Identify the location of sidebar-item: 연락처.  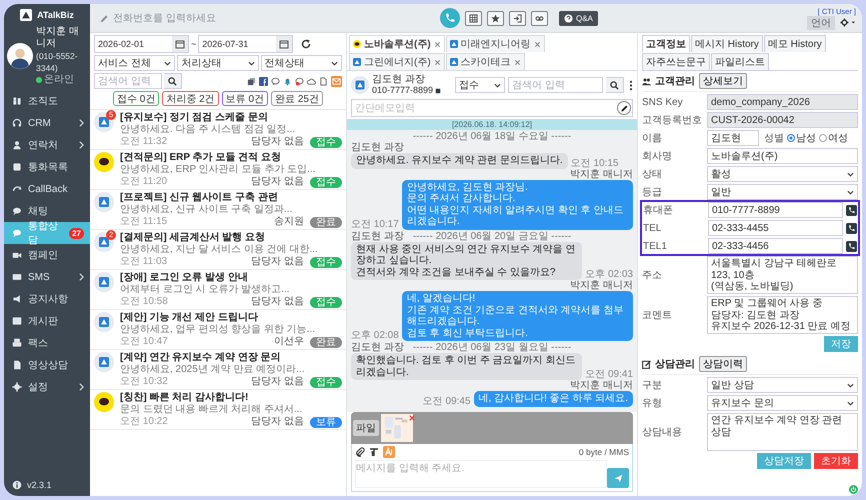
(47, 145).